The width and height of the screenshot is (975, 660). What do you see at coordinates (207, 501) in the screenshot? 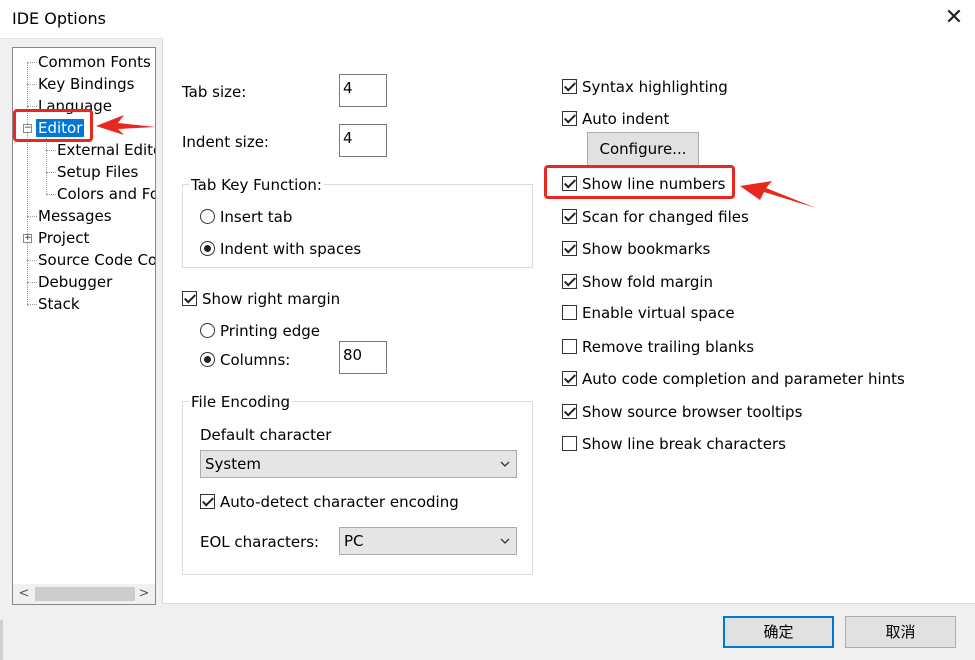
I see `auto-detect-encoding-checkbox` at bounding box center [207, 501].